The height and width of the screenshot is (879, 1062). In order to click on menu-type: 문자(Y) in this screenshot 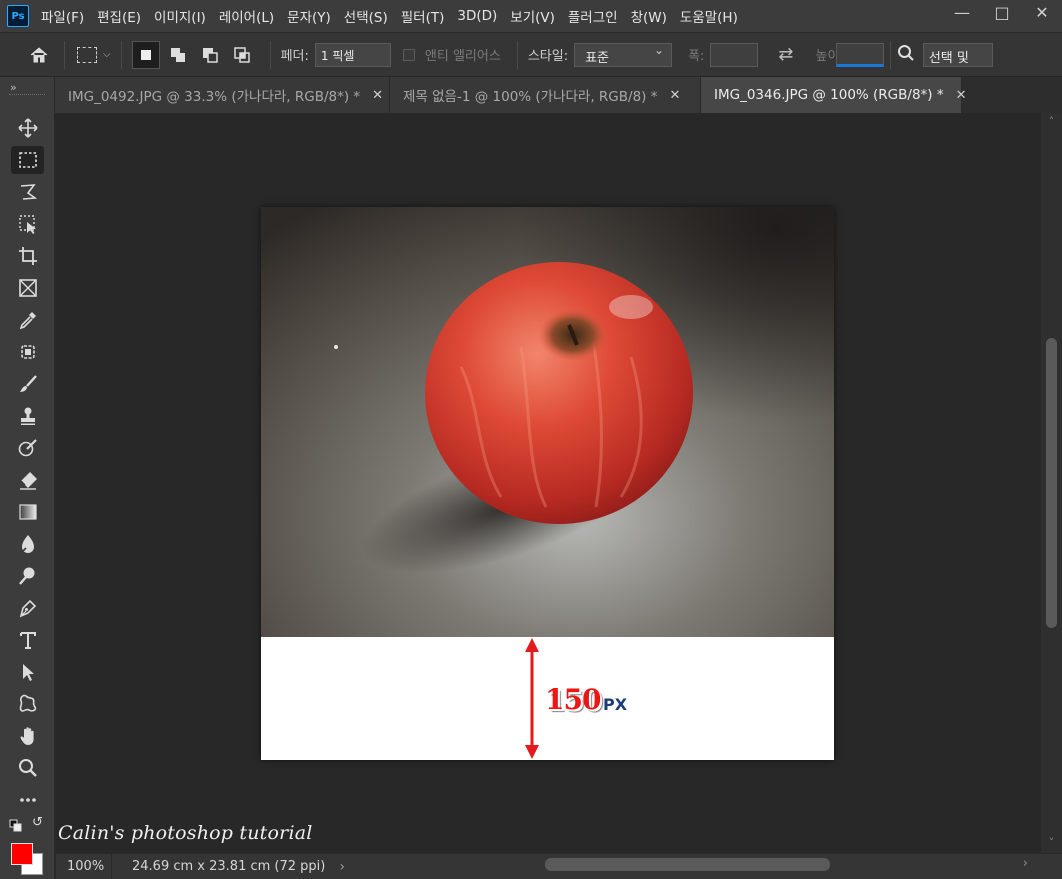, I will do `click(309, 16)`.